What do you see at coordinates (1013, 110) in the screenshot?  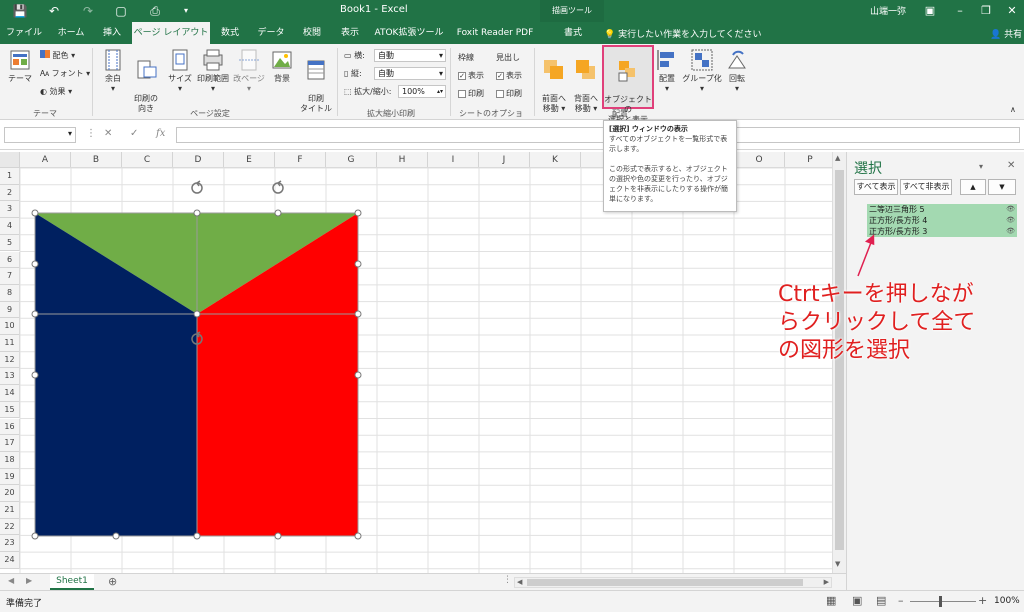 I see `collapse-ribbon-icon: ∧` at bounding box center [1013, 110].